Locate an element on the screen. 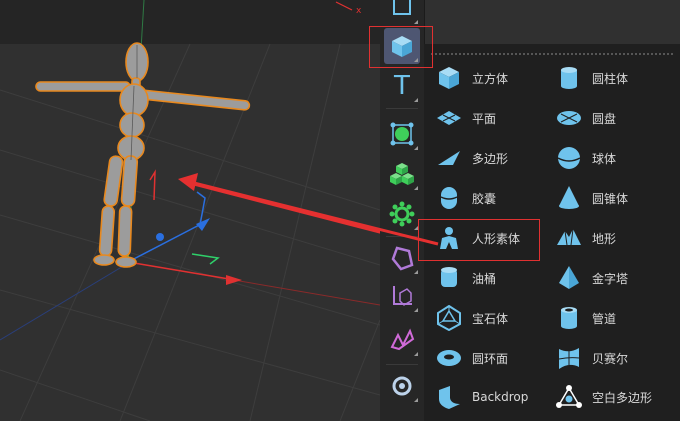 The width and height of the screenshot is (680, 421). tube-icon is located at coordinates (569, 318).